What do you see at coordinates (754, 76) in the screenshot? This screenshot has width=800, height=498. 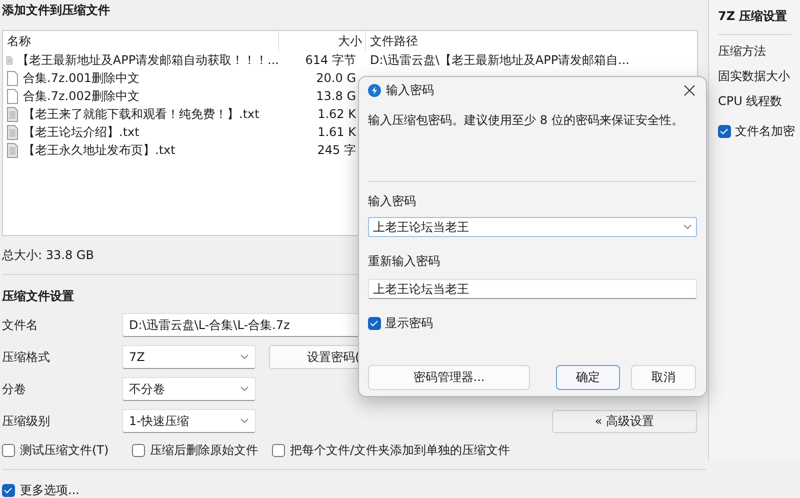 I see `setting-label: 固实数据大小` at bounding box center [754, 76].